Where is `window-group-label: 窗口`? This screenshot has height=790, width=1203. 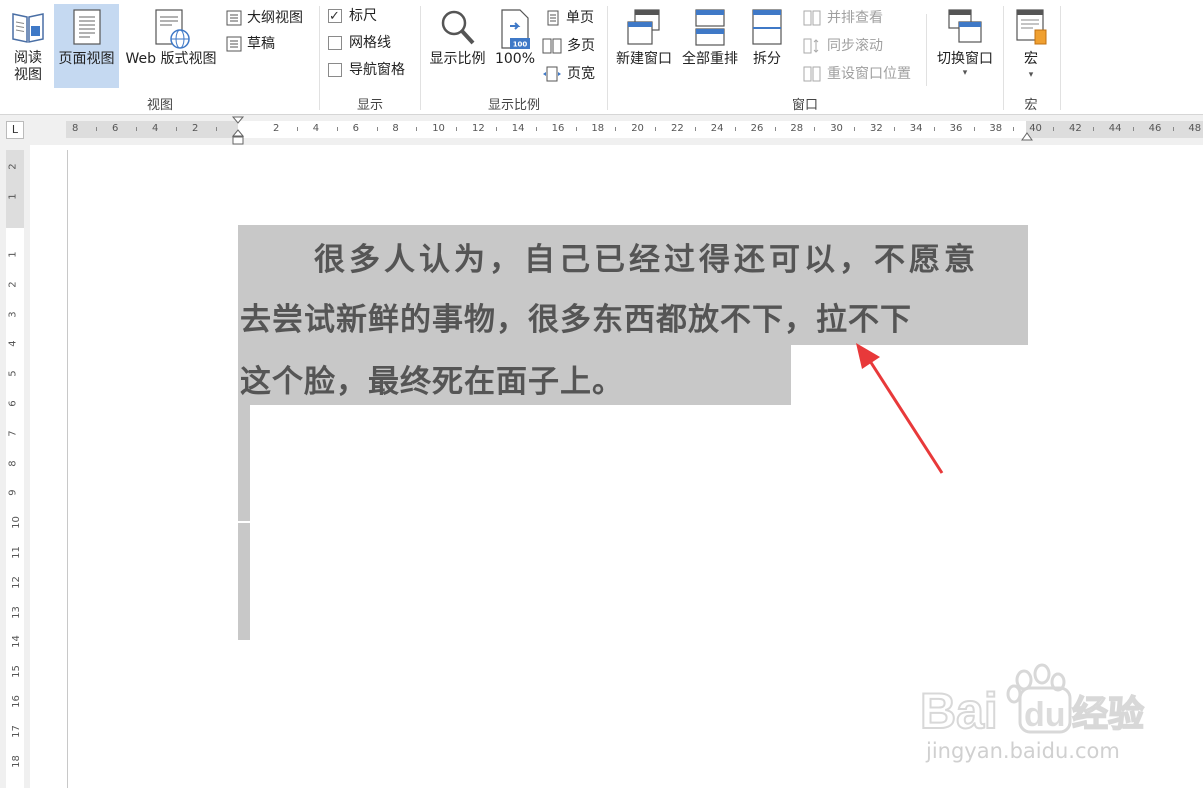
window-group-label: 窗口 is located at coordinates (804, 105).